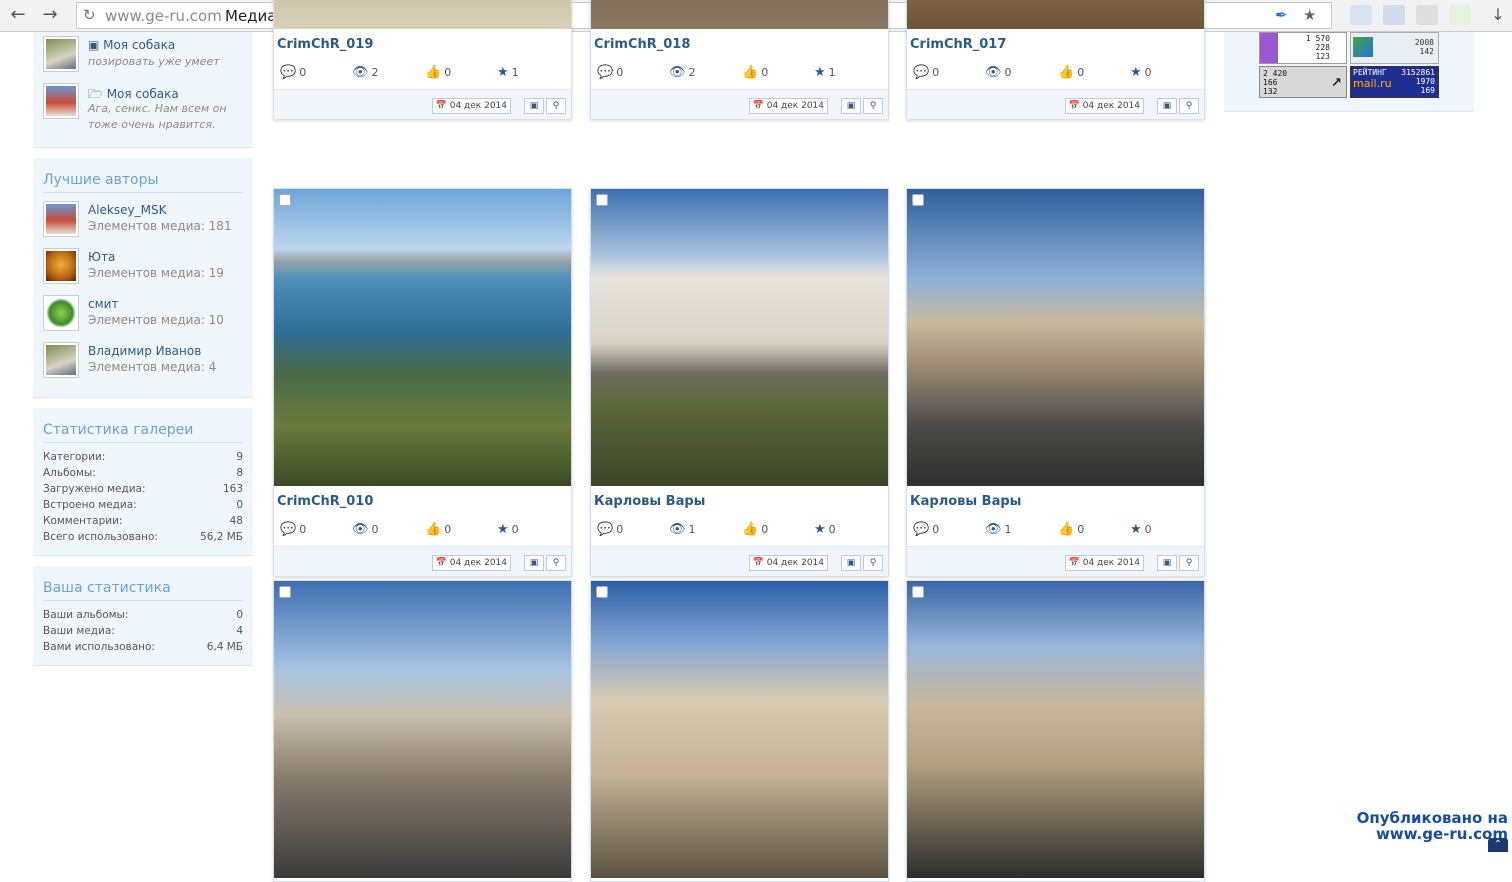 This screenshot has height=882, width=1512. I want to click on puzzle-icon, so click(1427, 15).